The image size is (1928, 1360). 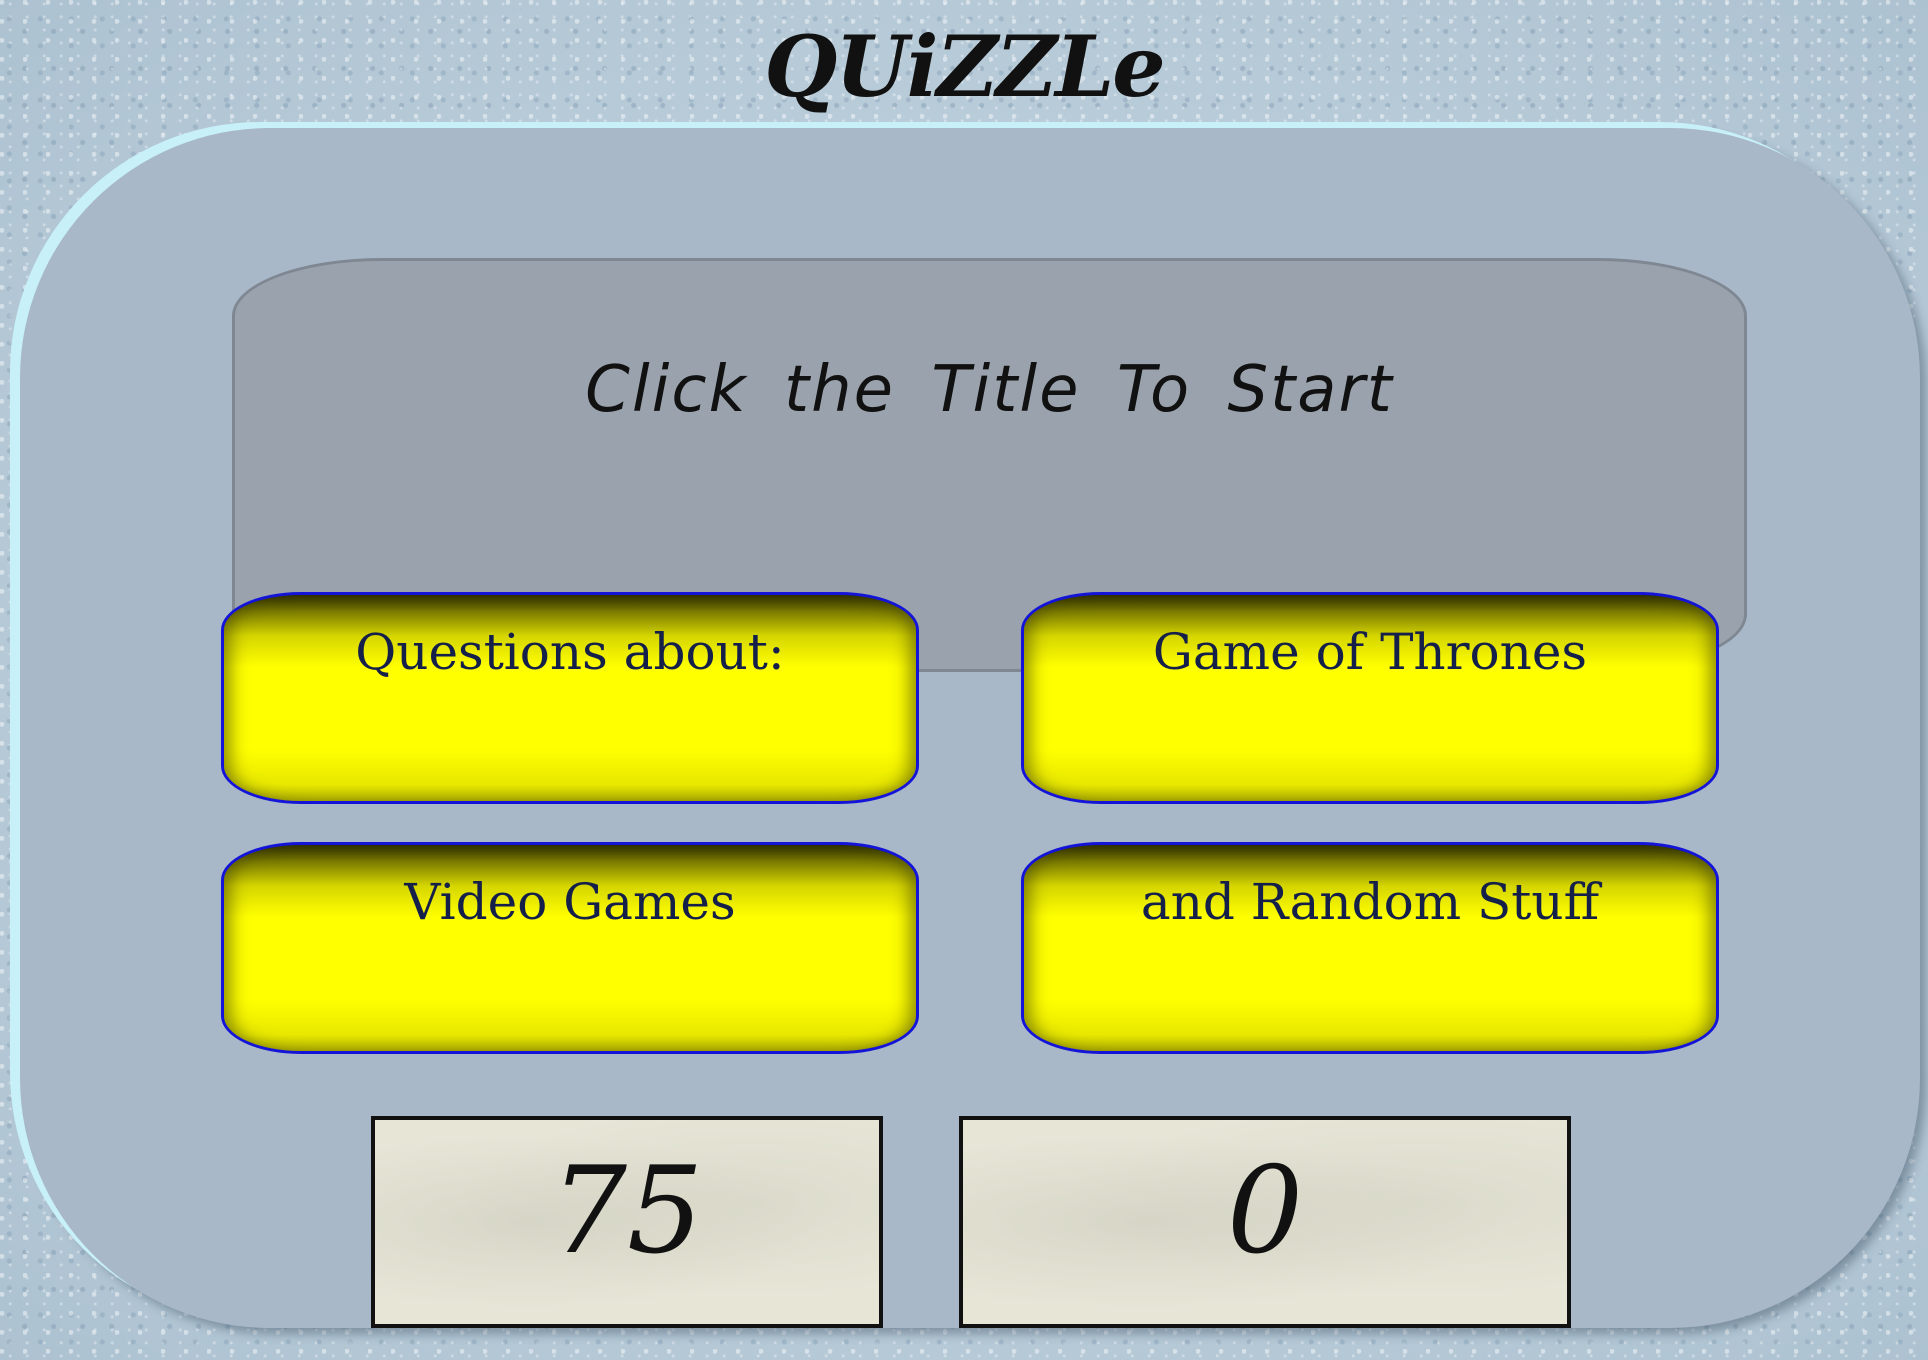 What do you see at coordinates (964, 67) in the screenshot?
I see `game-title: QUiZZLe` at bounding box center [964, 67].